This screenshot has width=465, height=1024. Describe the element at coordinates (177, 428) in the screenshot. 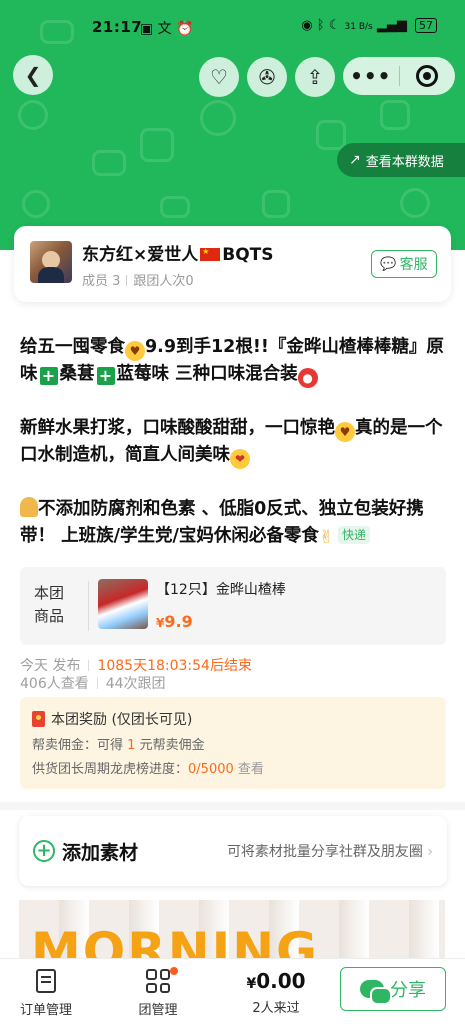

I see `desc-text: 新鲜水果打浆，口味酸酸甜甜，一口惊艳` at that location.